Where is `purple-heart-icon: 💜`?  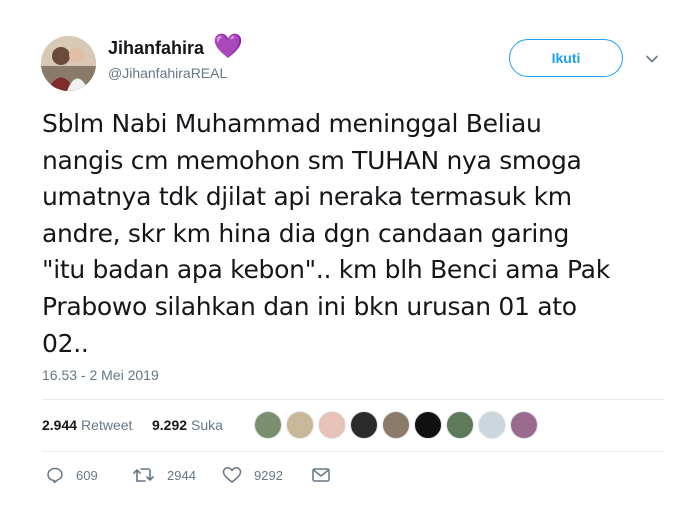
purple-heart-icon: 💜 is located at coordinates (228, 46).